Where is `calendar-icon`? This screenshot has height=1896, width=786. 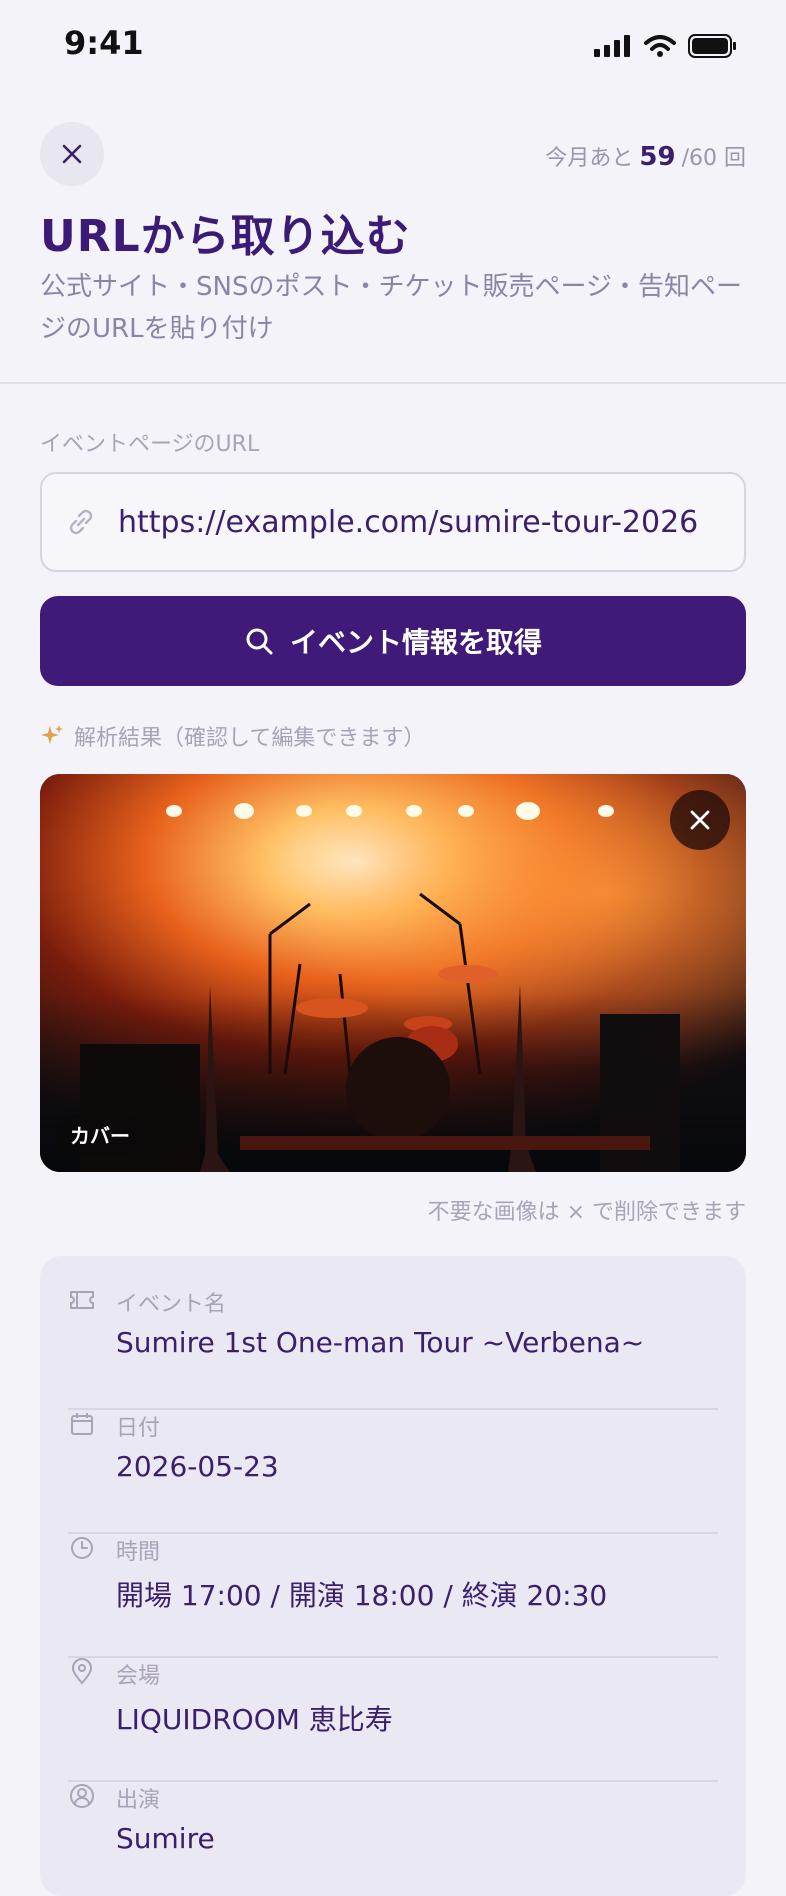 calendar-icon is located at coordinates (82, 1424).